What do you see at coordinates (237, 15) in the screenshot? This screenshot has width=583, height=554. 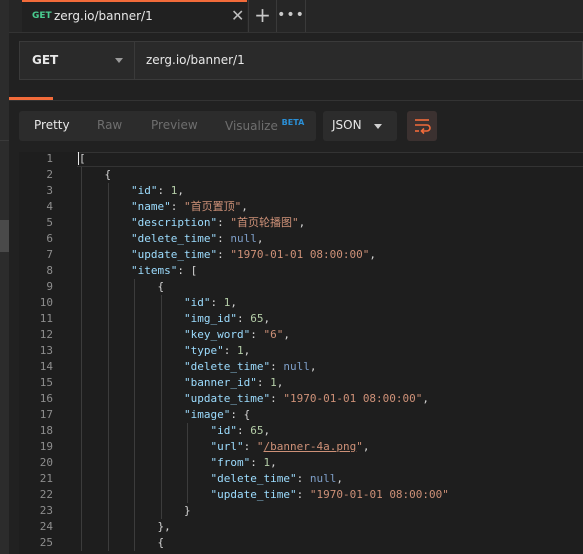 I see `close-icon: ✕` at bounding box center [237, 15].